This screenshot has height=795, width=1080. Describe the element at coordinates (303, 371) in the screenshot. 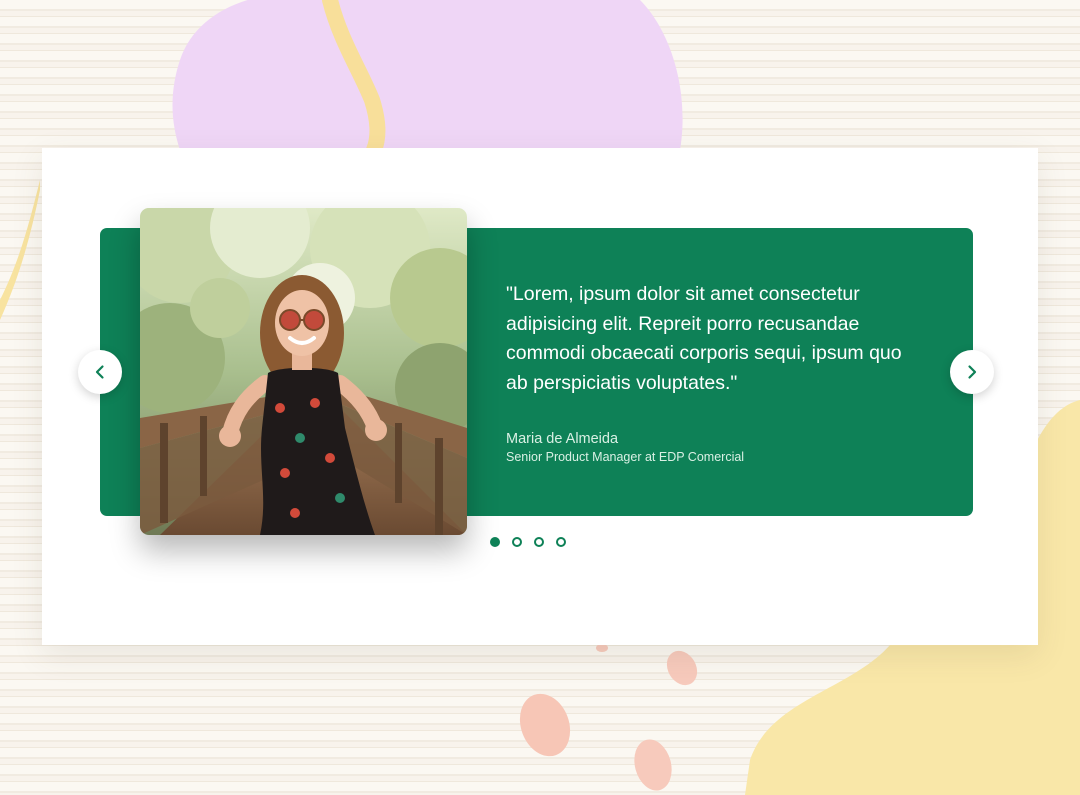

I see `testimonial-photo` at that location.